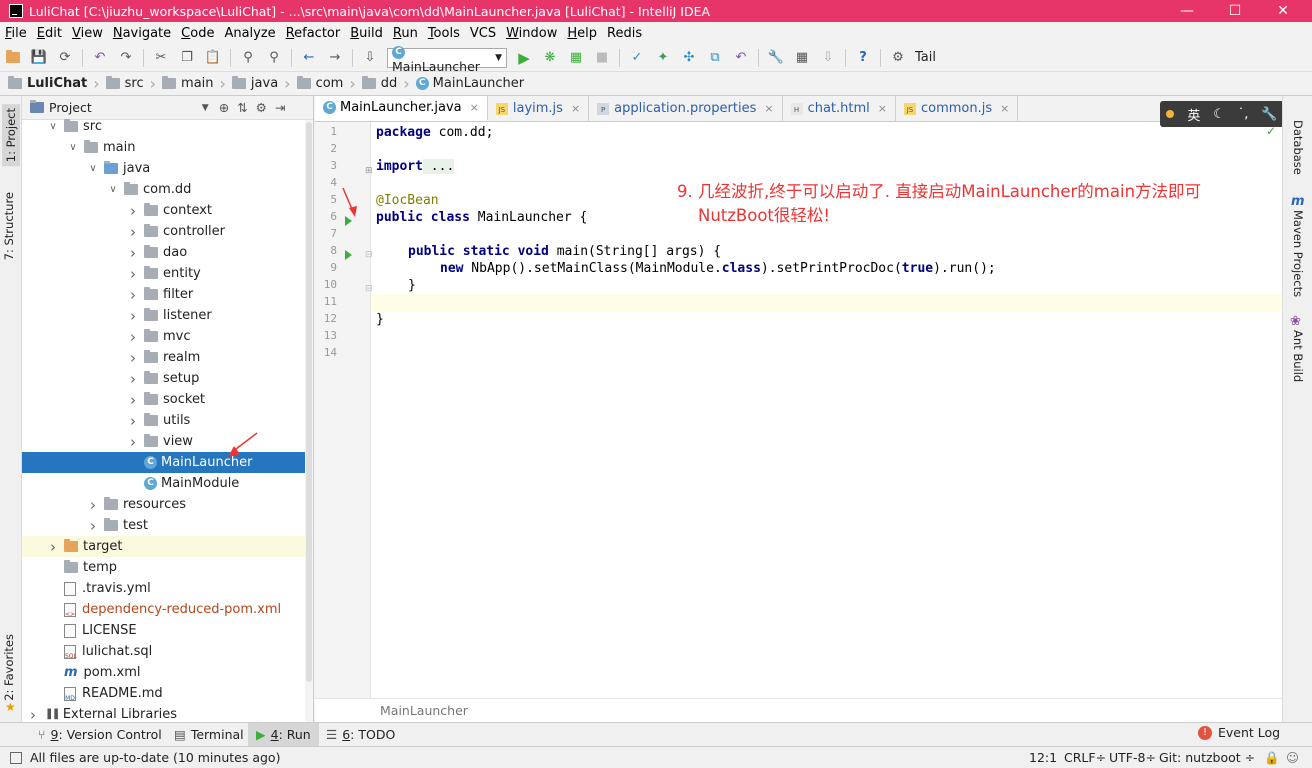  I want to click on menu-build: Build, so click(366, 33).